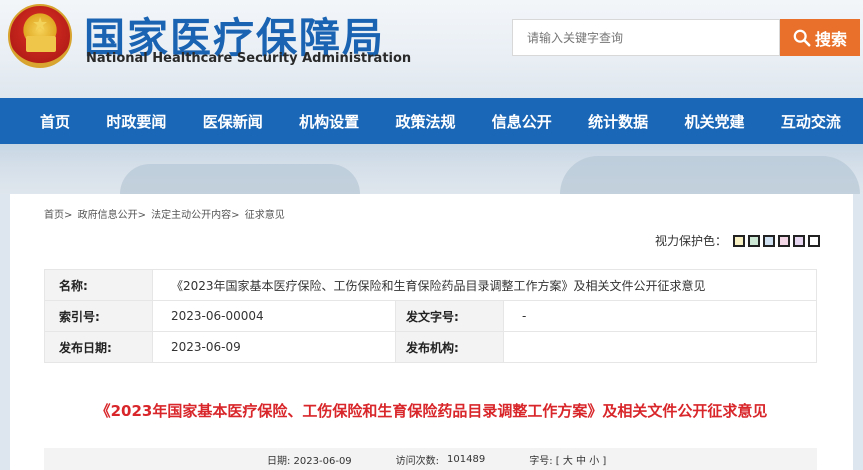 The height and width of the screenshot is (470, 863). What do you see at coordinates (814, 240) in the screenshot?
I see `color-swatch-white` at bounding box center [814, 240].